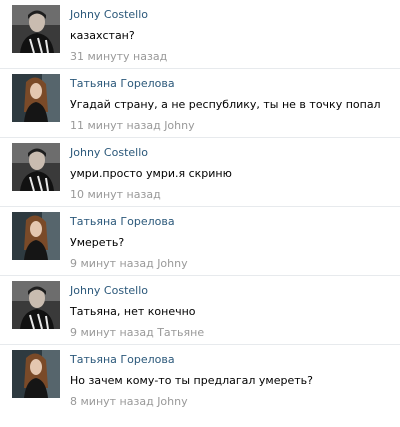 The height and width of the screenshot is (427, 400). Describe the element at coordinates (97, 242) in the screenshot. I see `comment-text: Умереть?` at that location.